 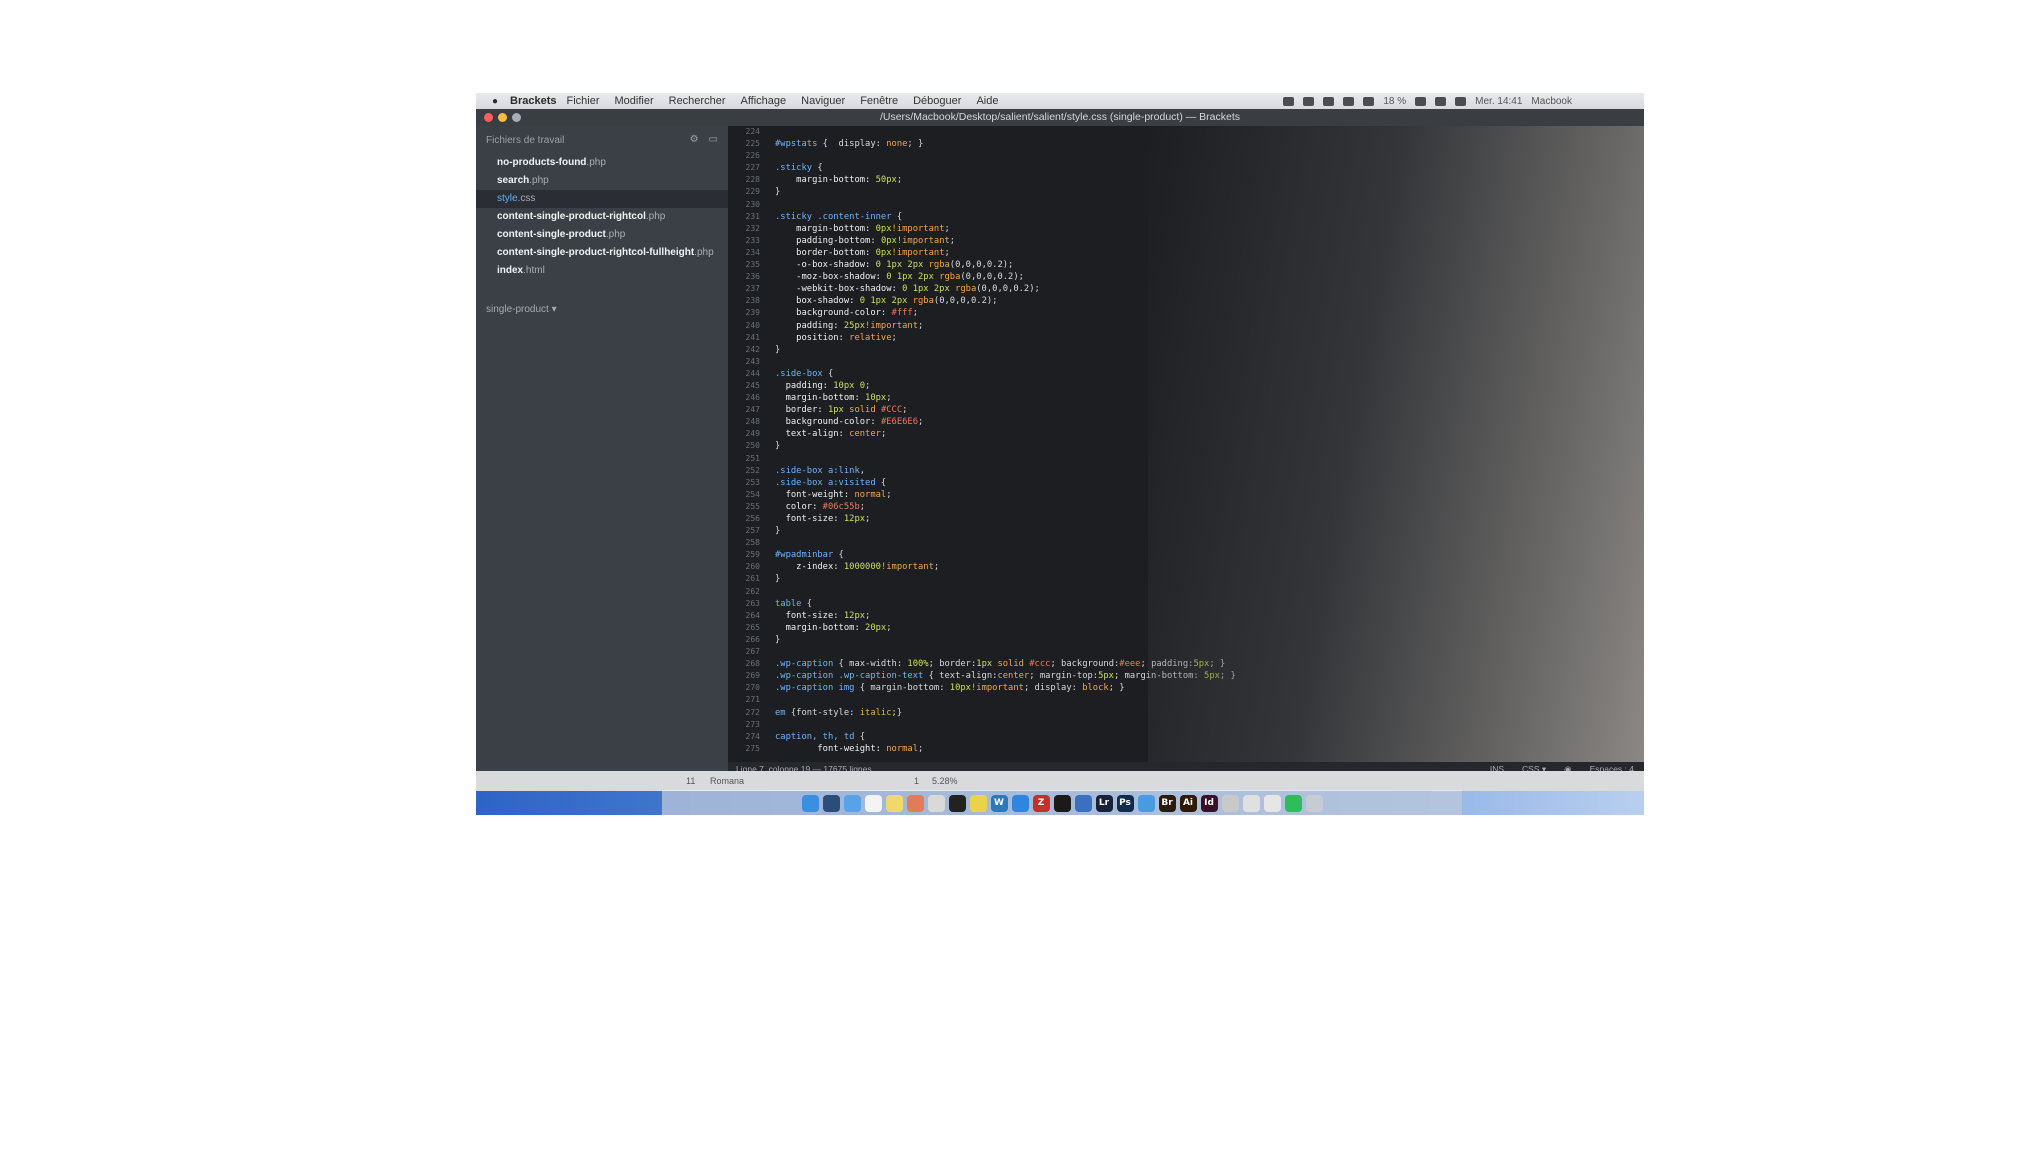 I want to click on menu-item: Affichage, so click(x=763, y=101).